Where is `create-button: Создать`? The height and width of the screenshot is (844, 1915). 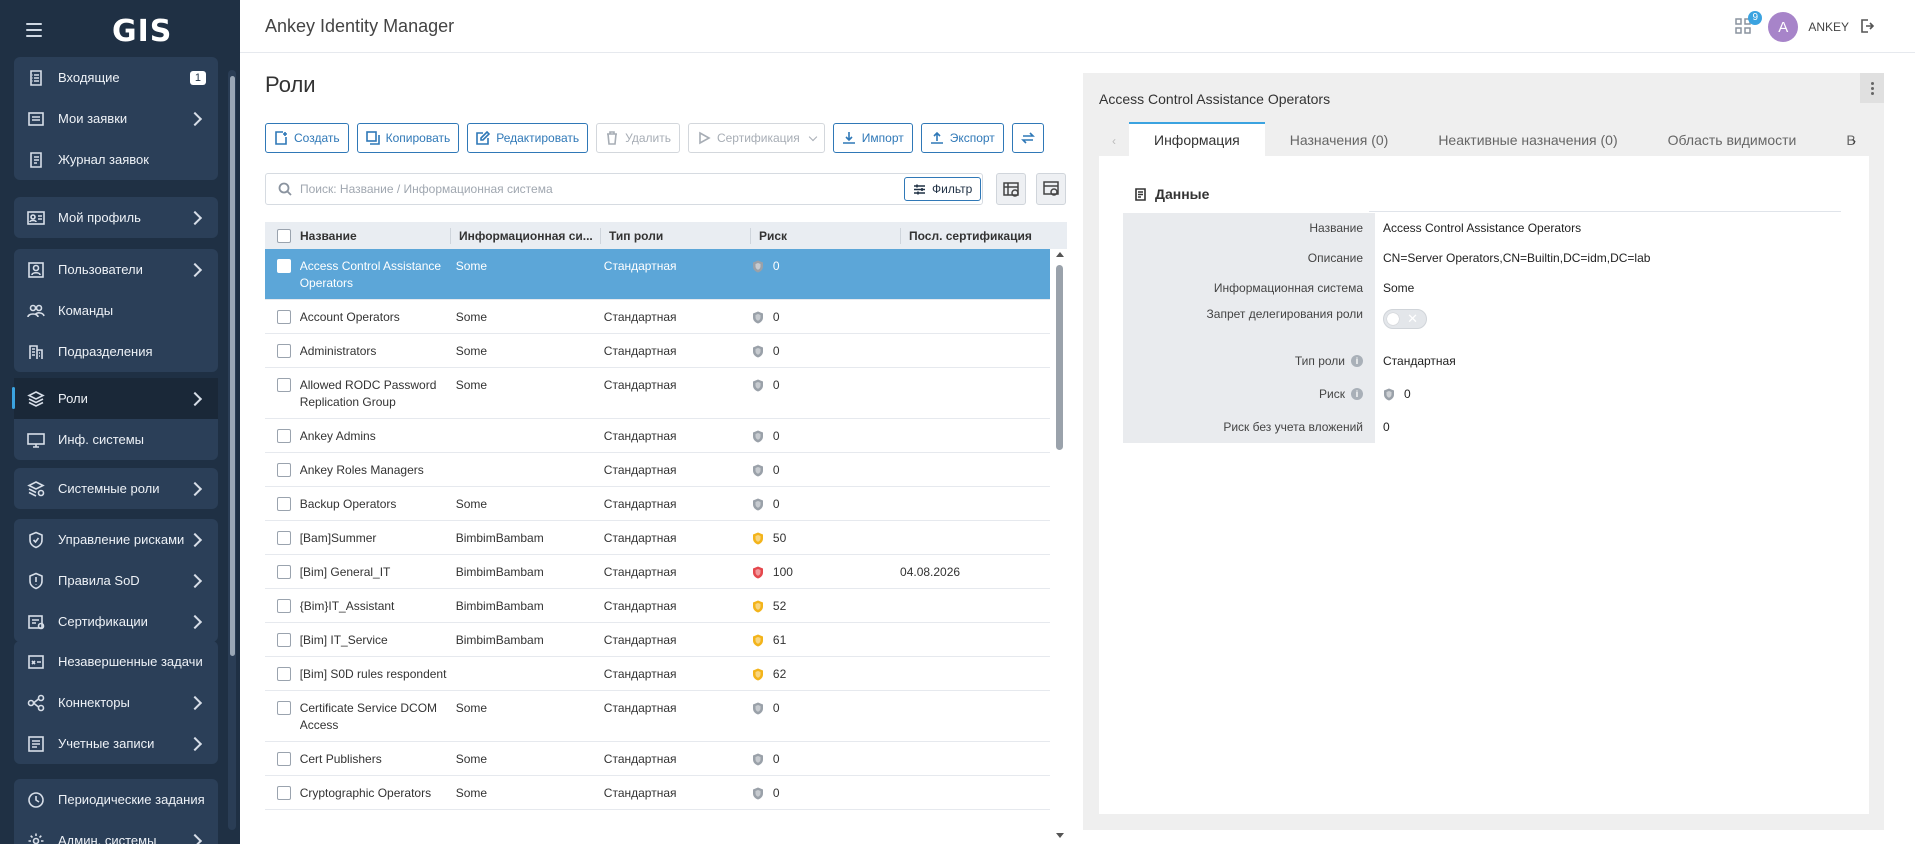
create-button: Создать is located at coordinates (307, 138).